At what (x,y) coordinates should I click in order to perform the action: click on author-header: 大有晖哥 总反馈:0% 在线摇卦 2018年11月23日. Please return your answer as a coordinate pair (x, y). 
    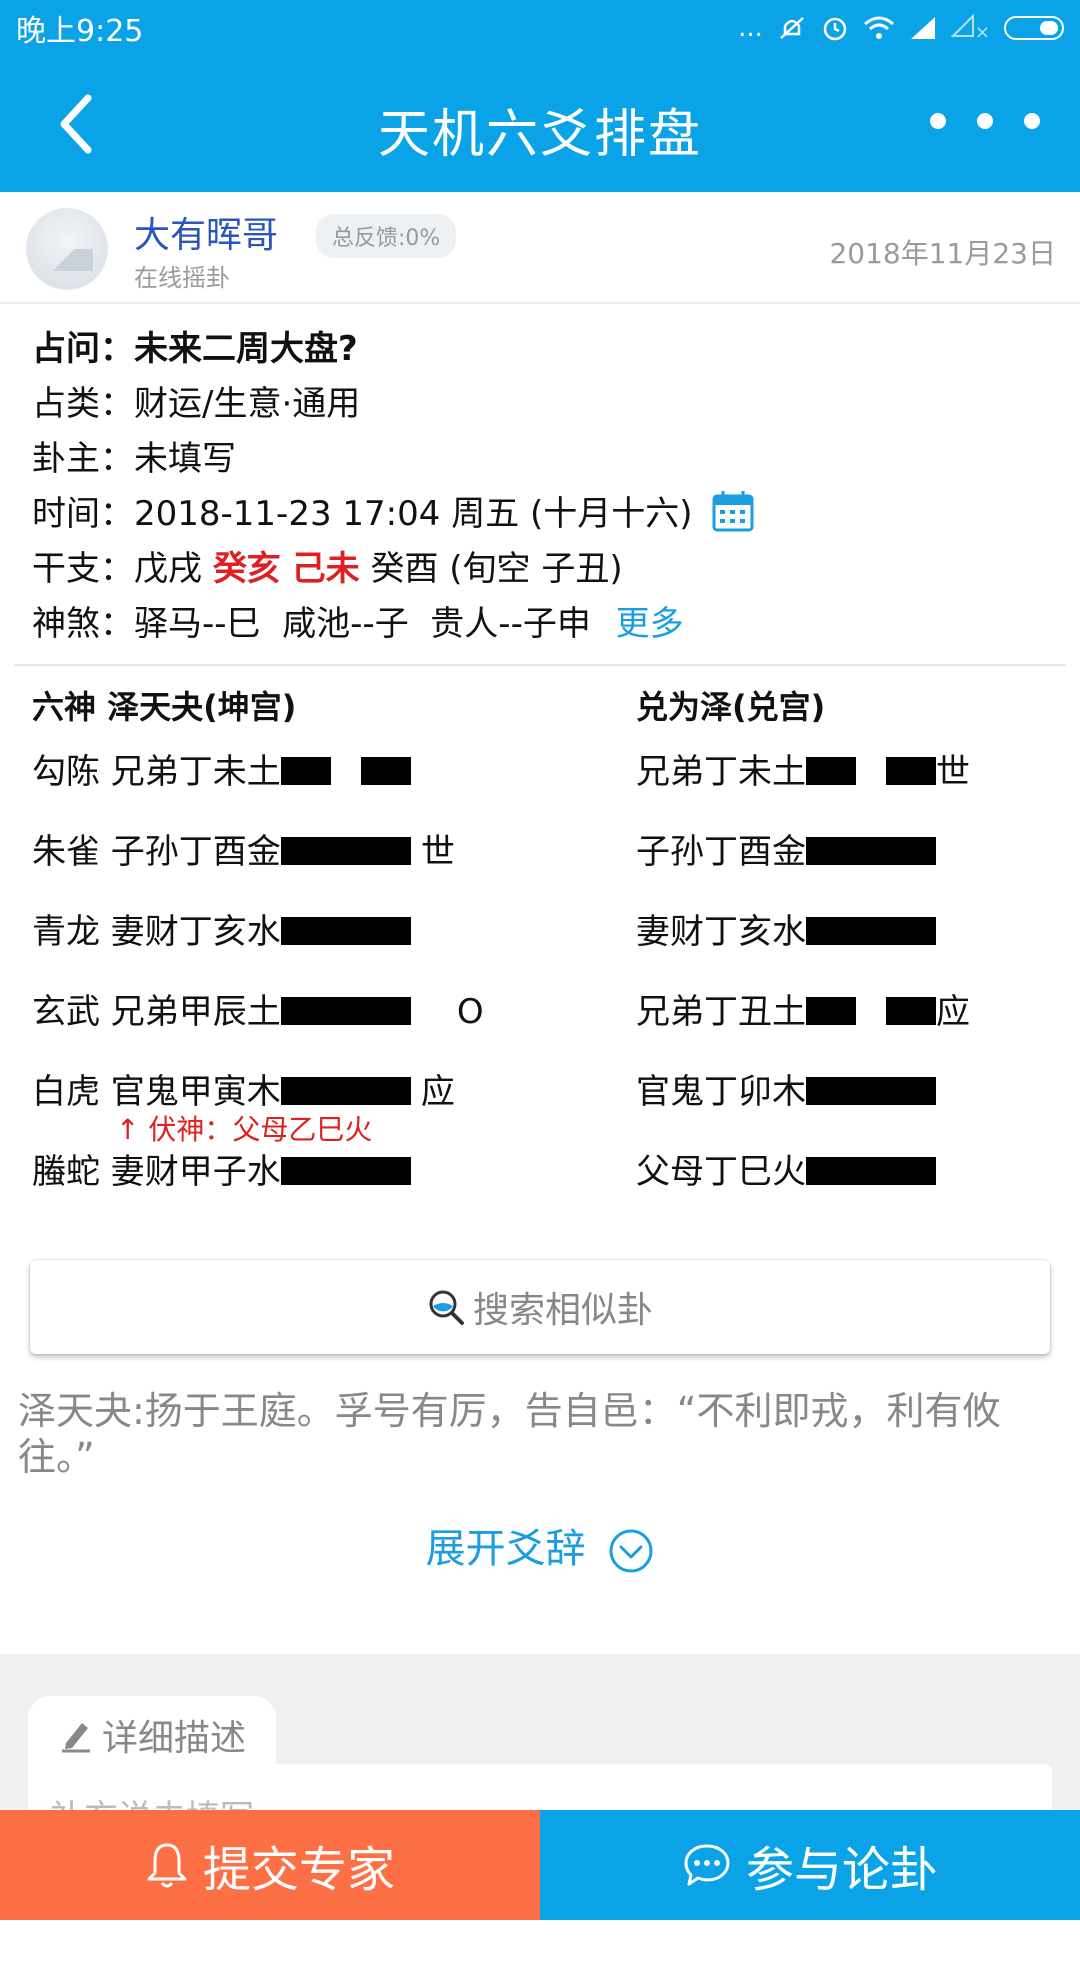
    Looking at the image, I should click on (540, 248).